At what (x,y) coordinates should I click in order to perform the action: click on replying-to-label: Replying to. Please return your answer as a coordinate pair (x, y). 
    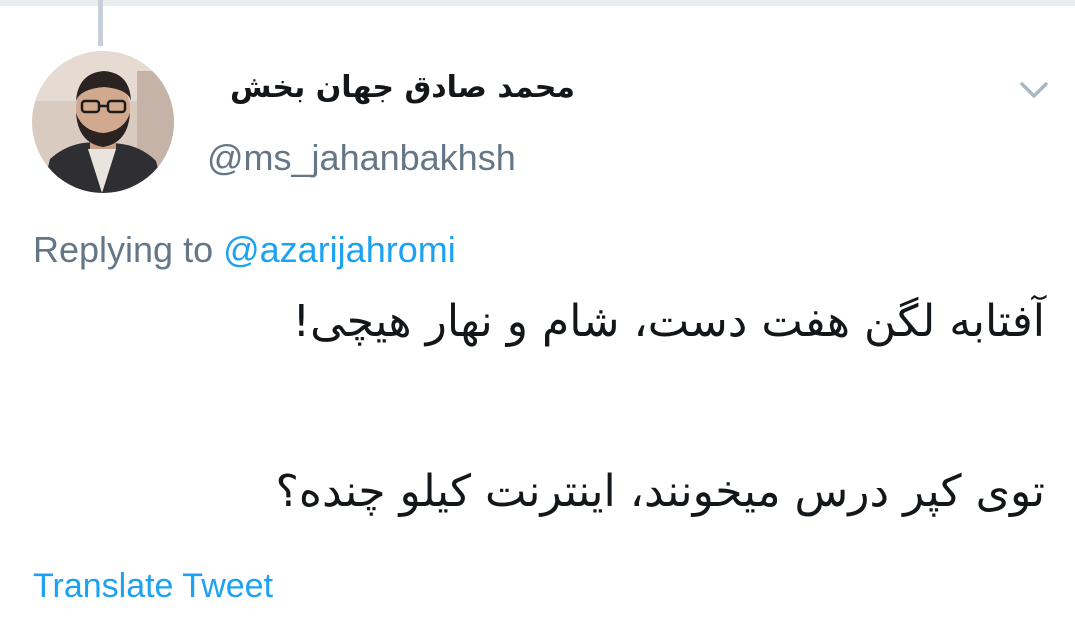
    Looking at the image, I should click on (128, 249).